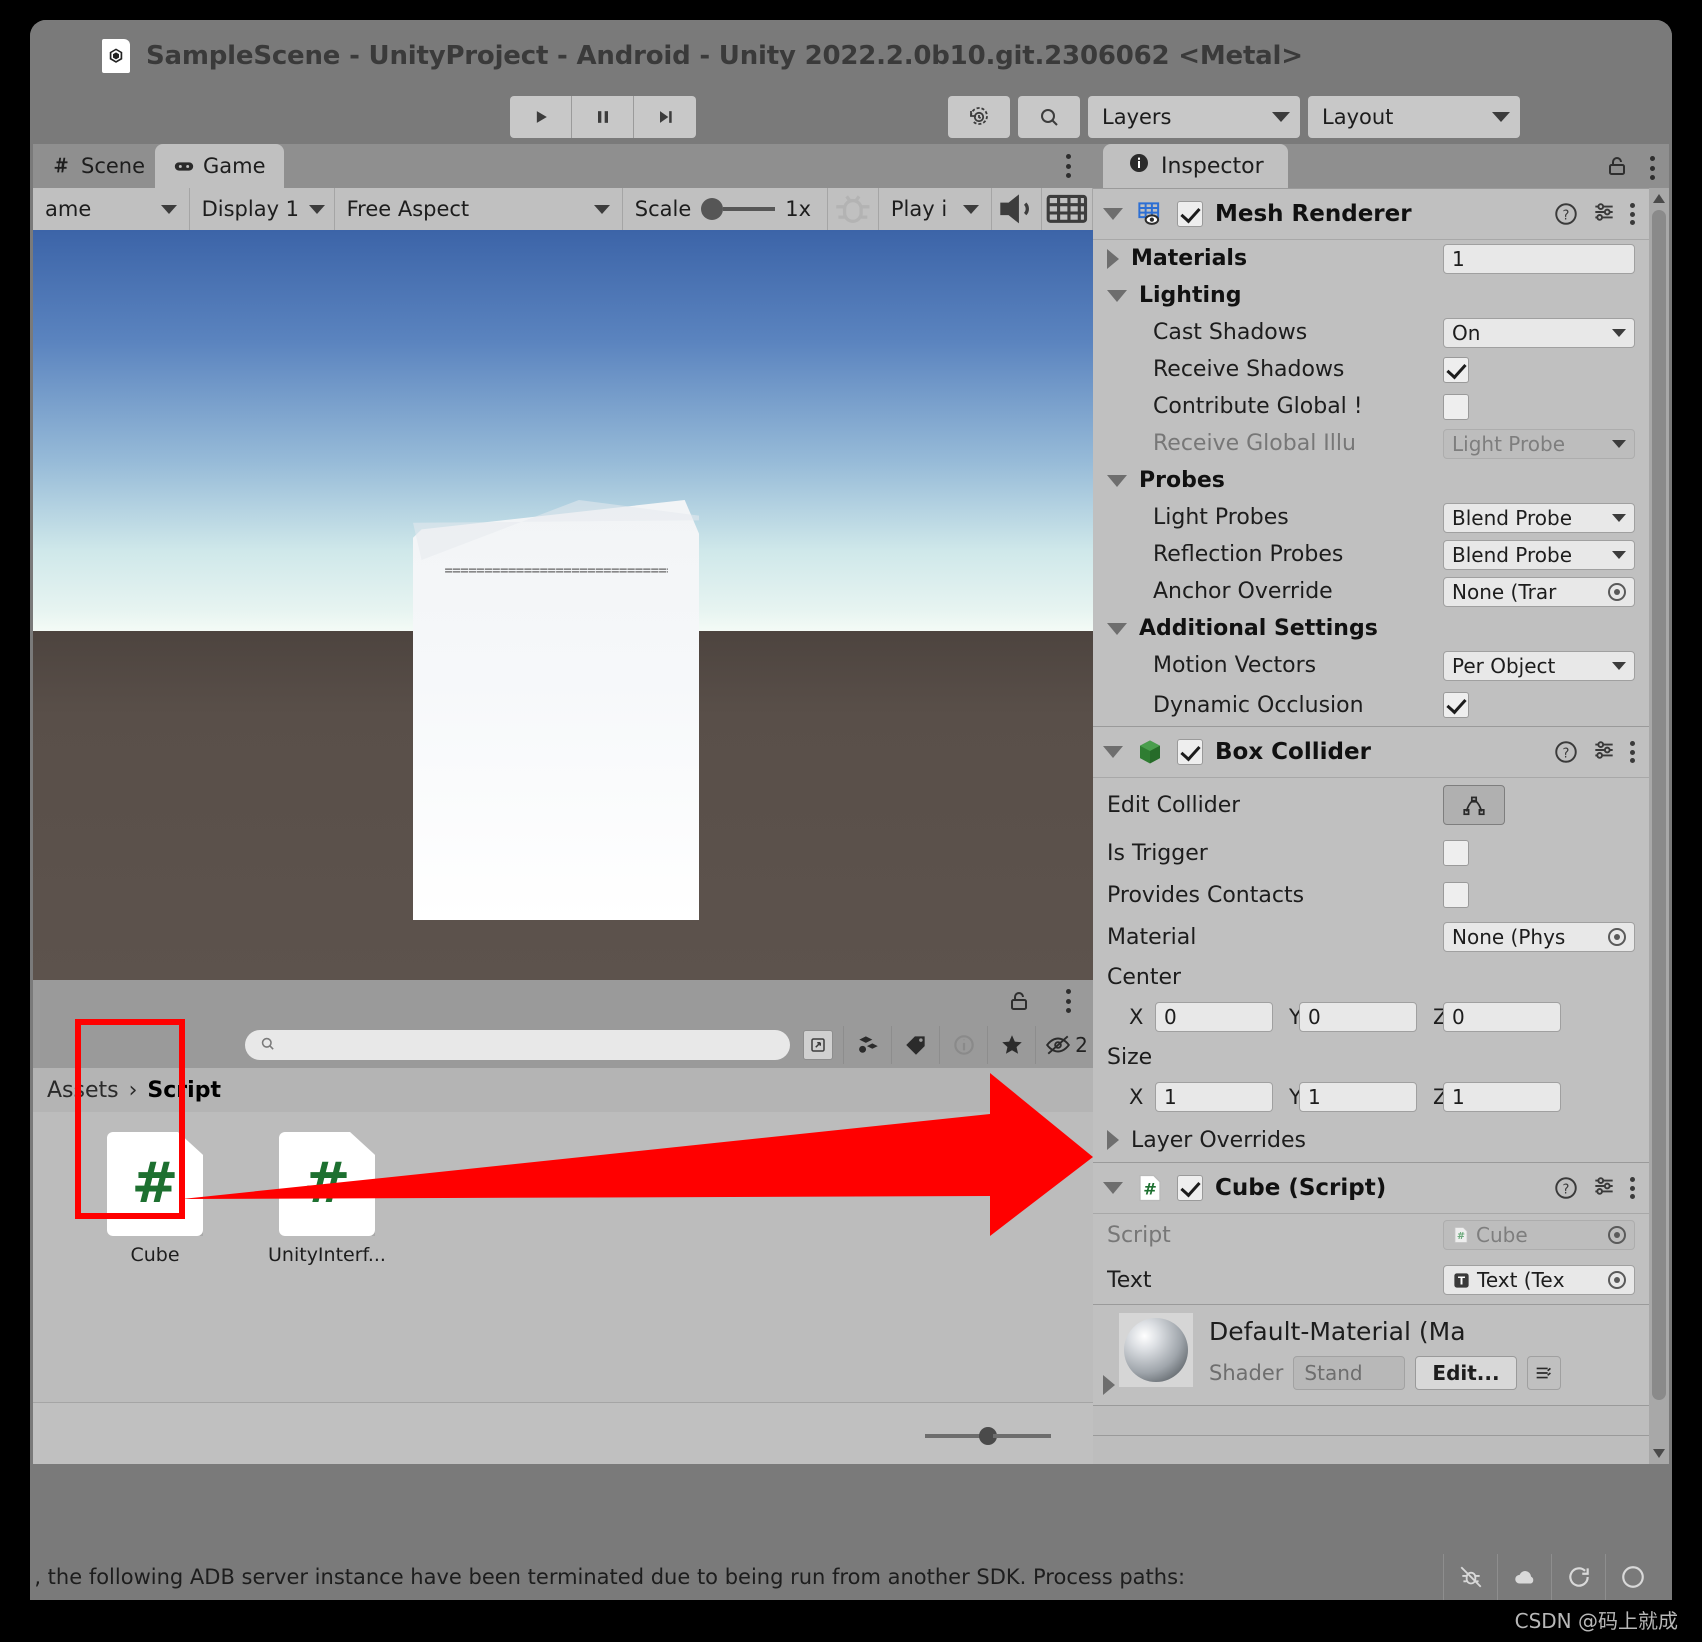 The height and width of the screenshot is (1642, 1702). Describe the element at coordinates (1632, 1577) in the screenshot. I see `circle-icon` at that location.